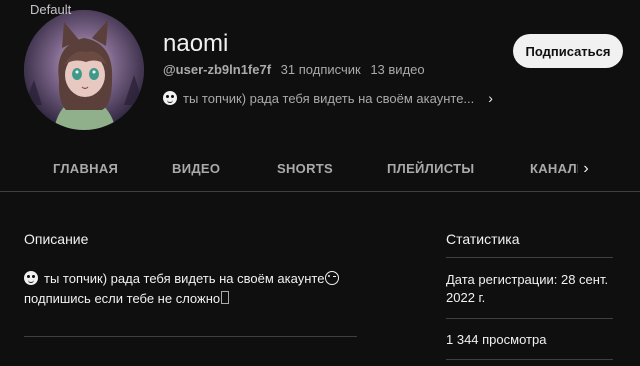 This screenshot has width=640, height=366. I want to click on description-heading: Описание, so click(56, 239).